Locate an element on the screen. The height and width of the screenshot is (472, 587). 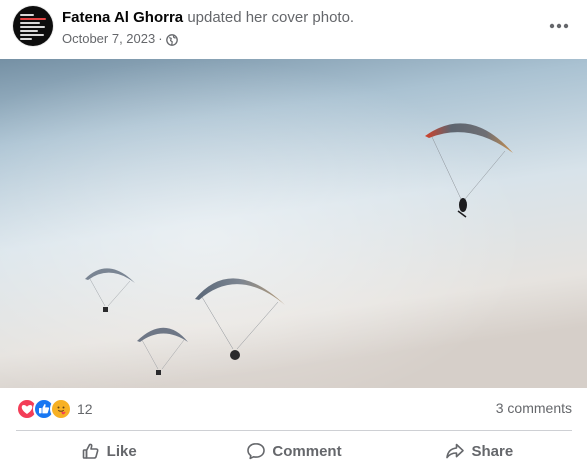
post-action-bar: Like Comment Share is located at coordinates (294, 451).